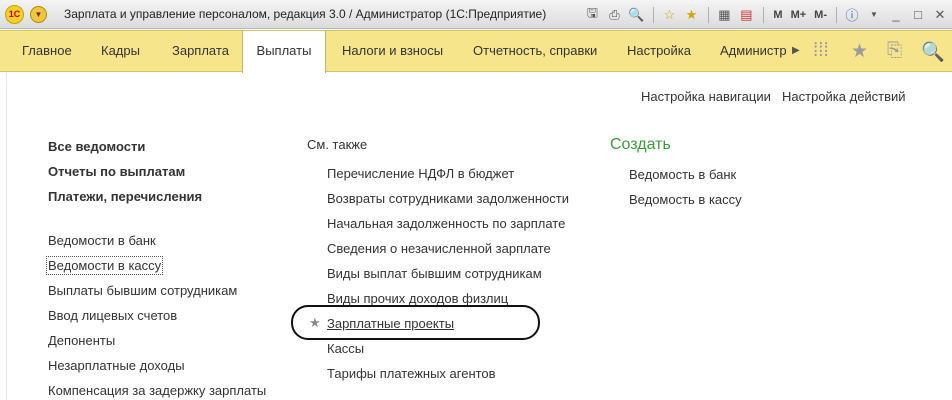  What do you see at coordinates (47, 51) in the screenshot?
I see `tab-main: Главное` at bounding box center [47, 51].